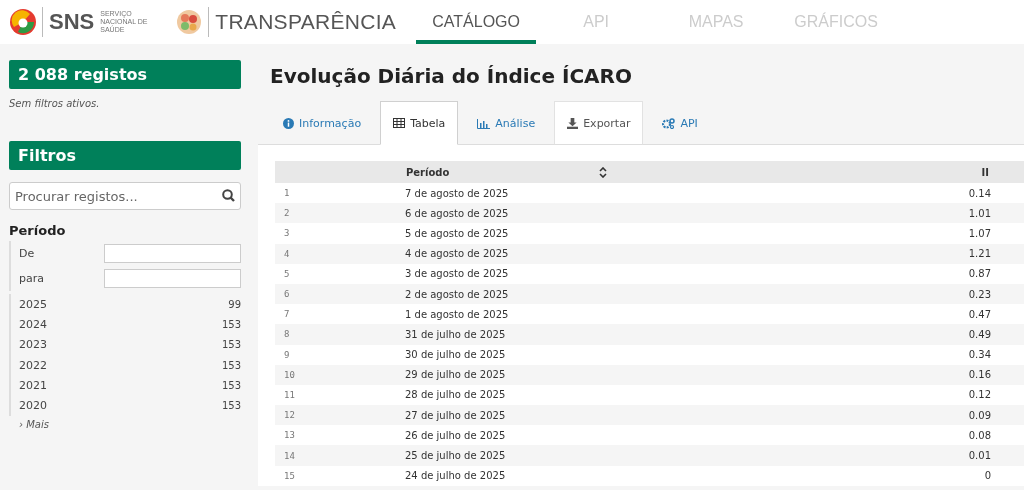 Image resolution: width=1024 pixels, height=490 pixels. Describe the element at coordinates (340, 455) in the screenshot. I see `row-number: 14` at that location.